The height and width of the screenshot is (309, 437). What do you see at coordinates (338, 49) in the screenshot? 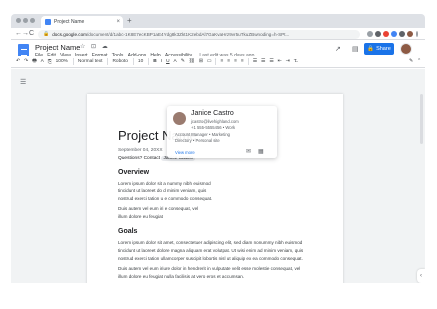
I see `activity-trend-icon: ↗` at bounding box center [338, 49].